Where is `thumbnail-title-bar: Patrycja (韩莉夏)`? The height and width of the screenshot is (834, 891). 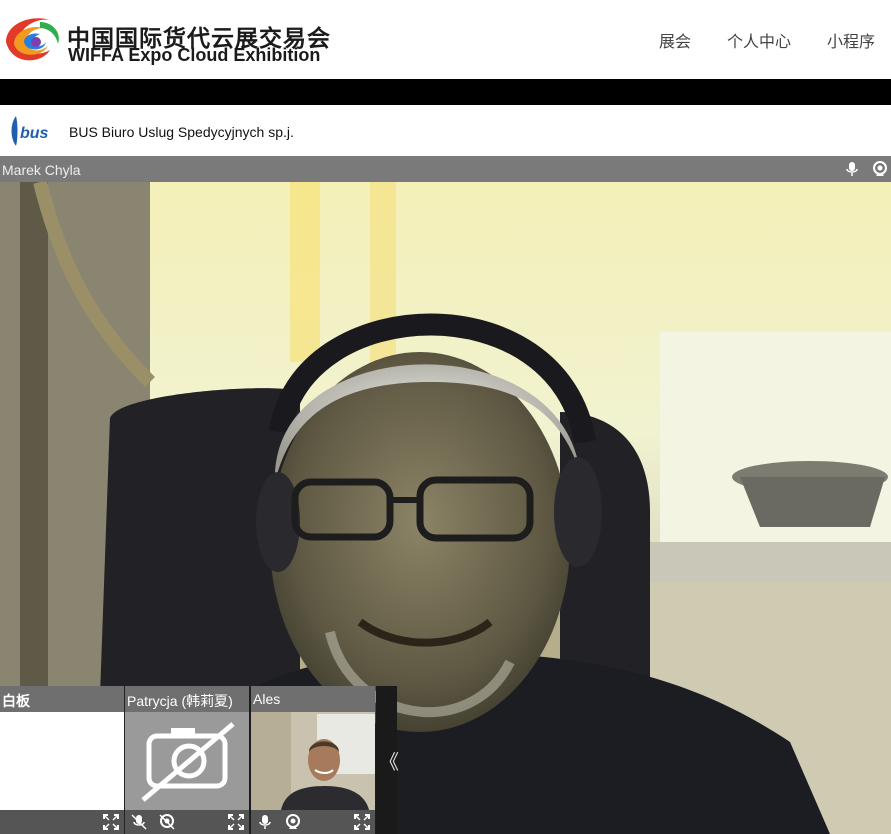 thumbnail-title-bar: Patrycja (韩莉夏) is located at coordinates (187, 699).